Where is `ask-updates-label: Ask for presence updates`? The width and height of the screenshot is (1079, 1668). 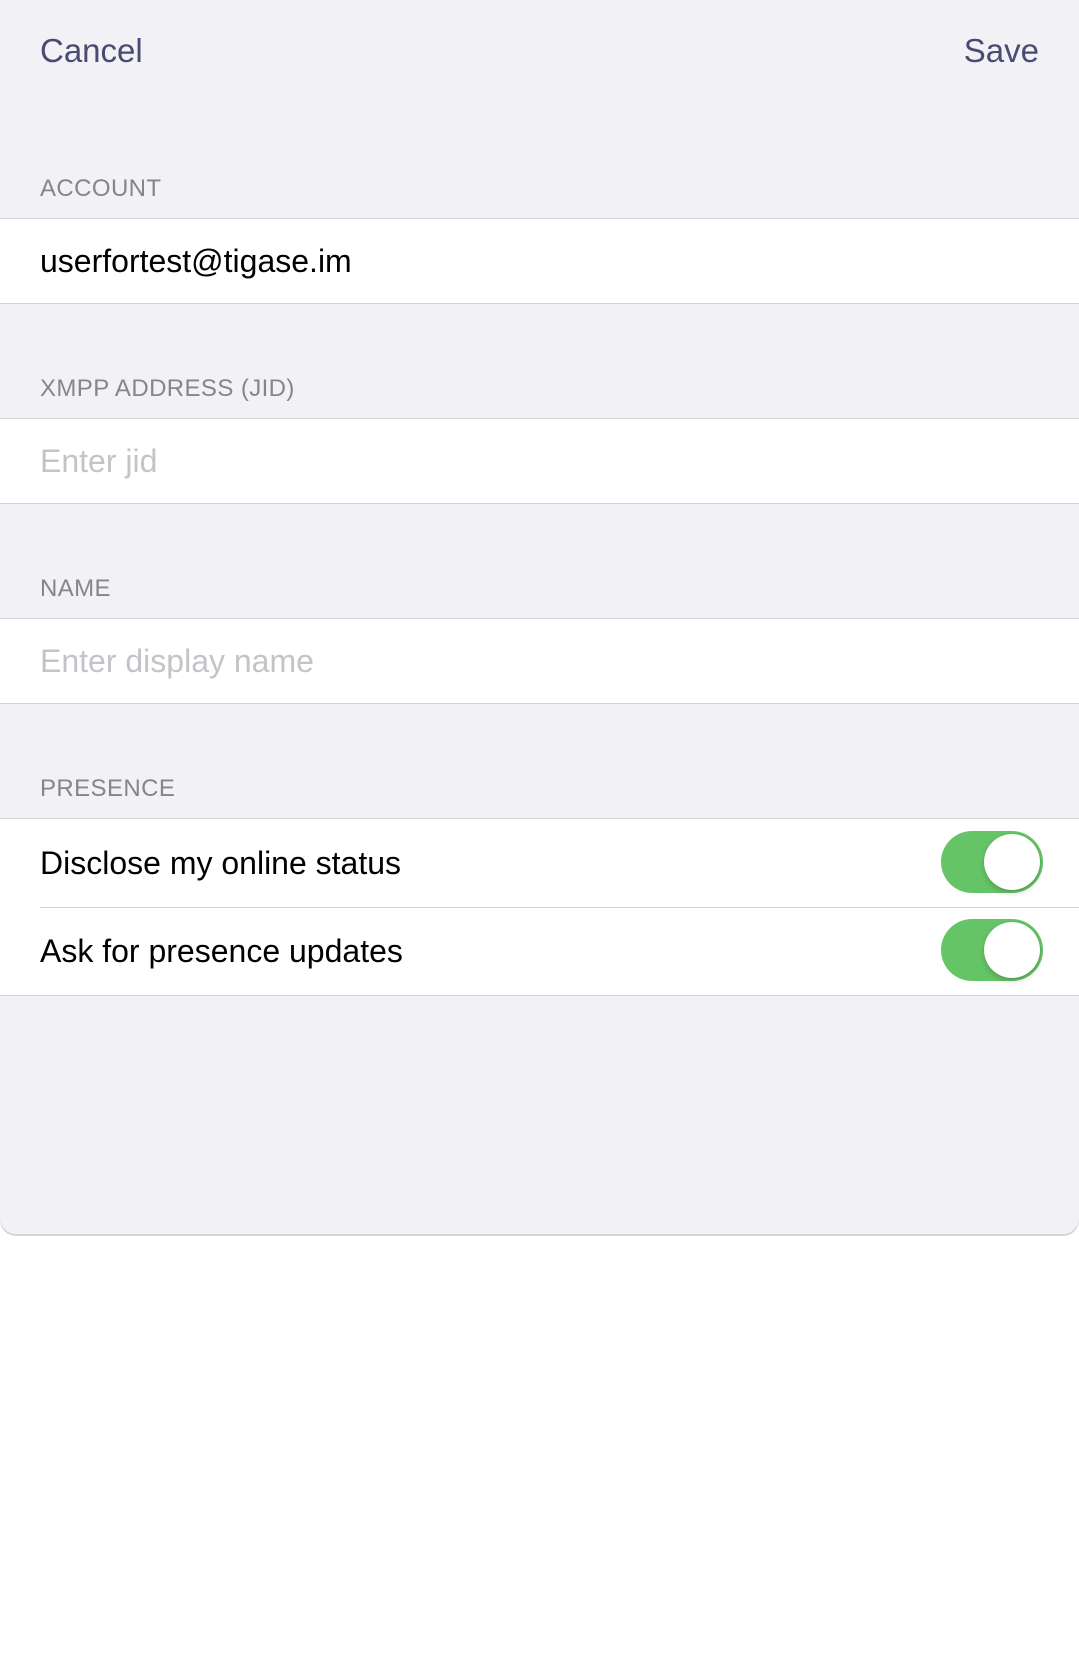 ask-updates-label: Ask for presence updates is located at coordinates (221, 951).